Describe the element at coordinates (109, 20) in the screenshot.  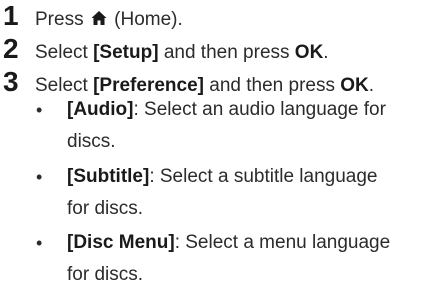
I see `step-text: Press (Home).` at that location.